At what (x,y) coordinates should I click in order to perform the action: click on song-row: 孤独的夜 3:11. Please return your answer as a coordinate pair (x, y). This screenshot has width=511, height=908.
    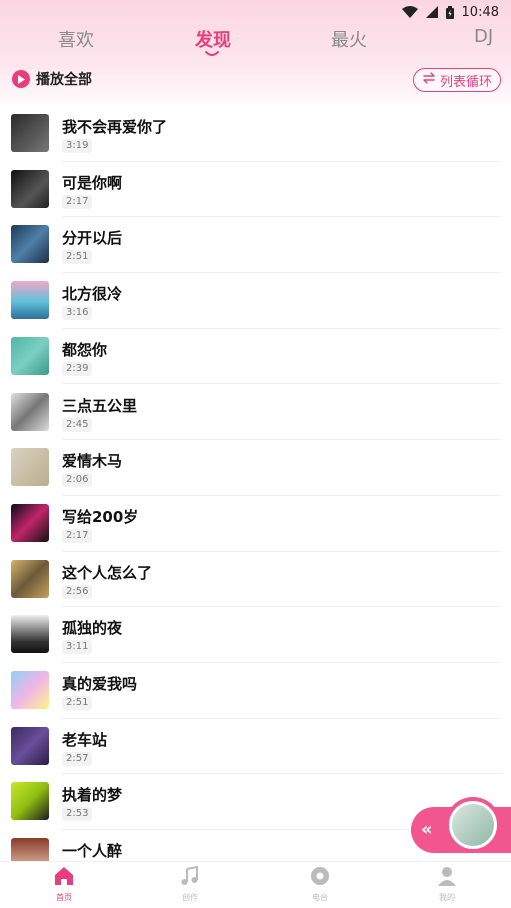
    Looking at the image, I should click on (255, 635).